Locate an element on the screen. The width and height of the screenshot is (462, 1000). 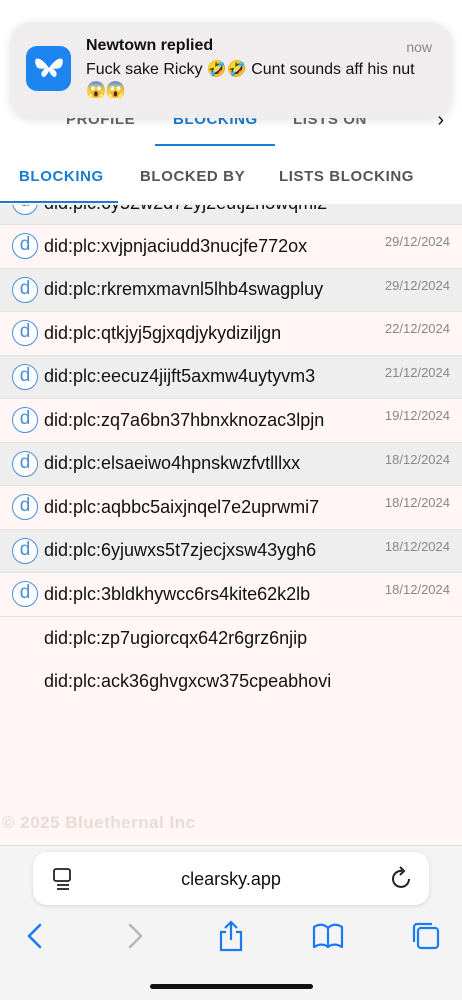
did-label: did:plc:zp7ugiorcqx642r6grz6njip is located at coordinates (176, 637).